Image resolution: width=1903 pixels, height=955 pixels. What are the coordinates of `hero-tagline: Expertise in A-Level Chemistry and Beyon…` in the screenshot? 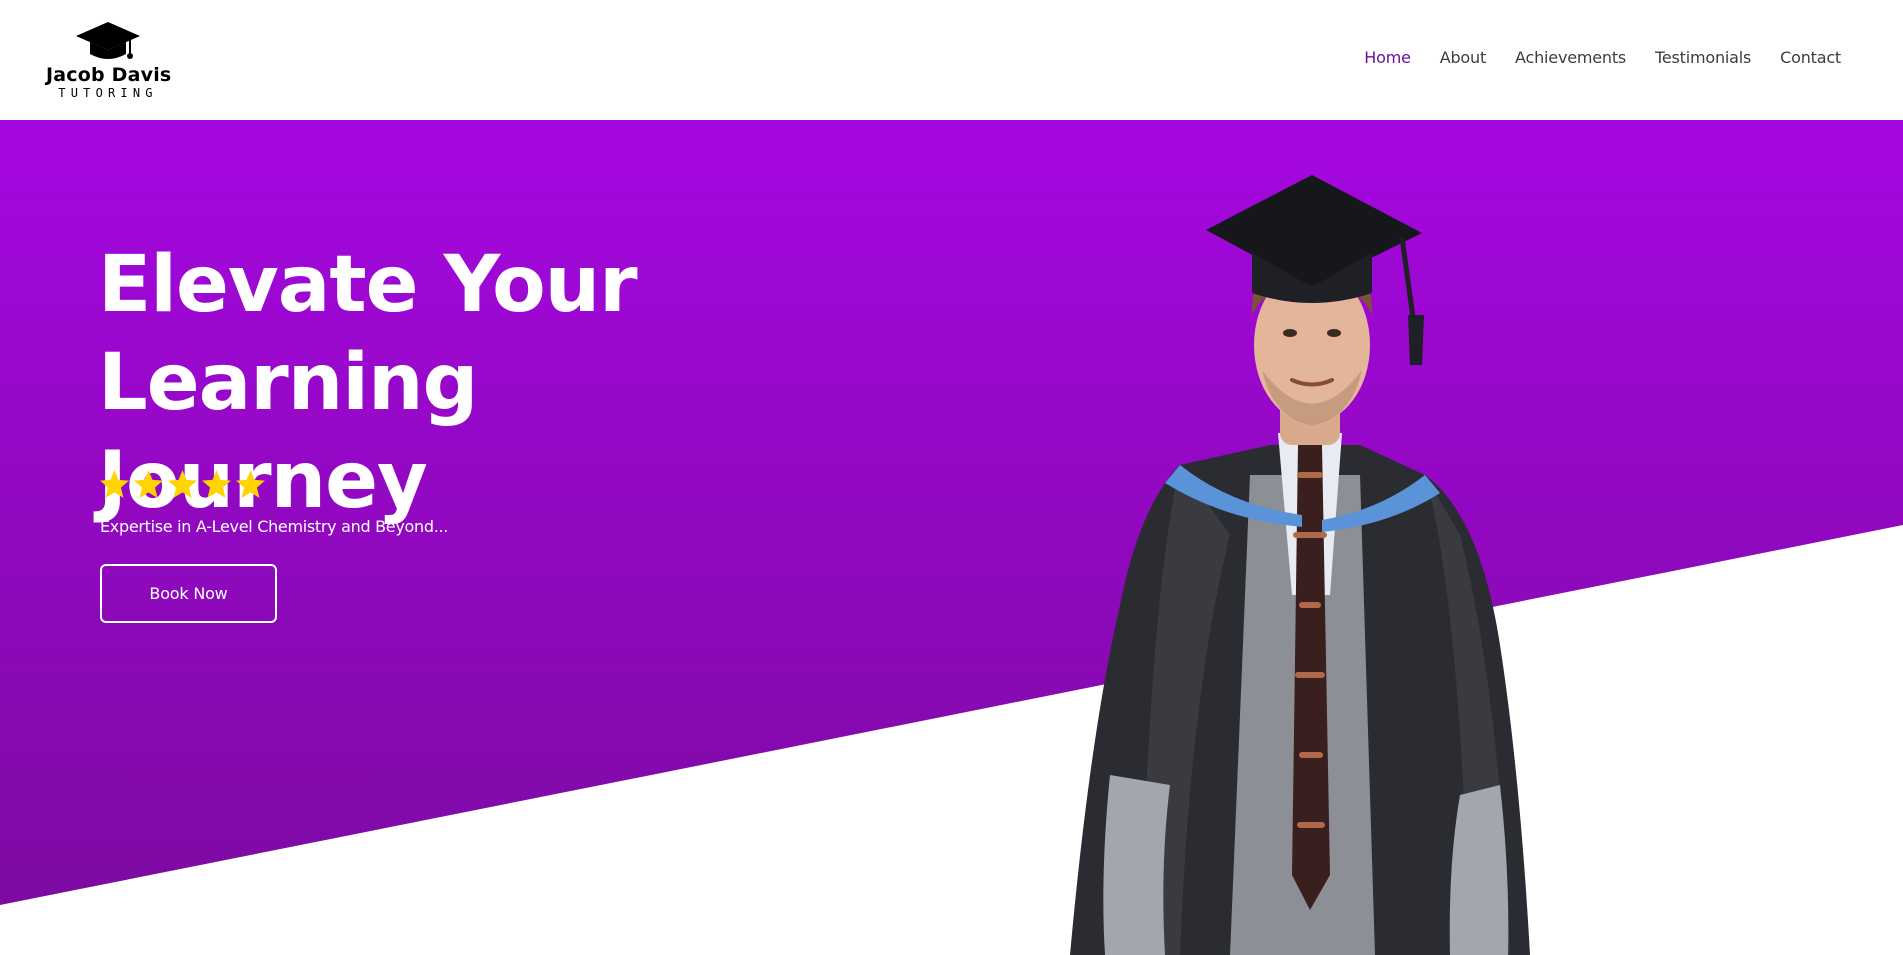 It's located at (274, 526).